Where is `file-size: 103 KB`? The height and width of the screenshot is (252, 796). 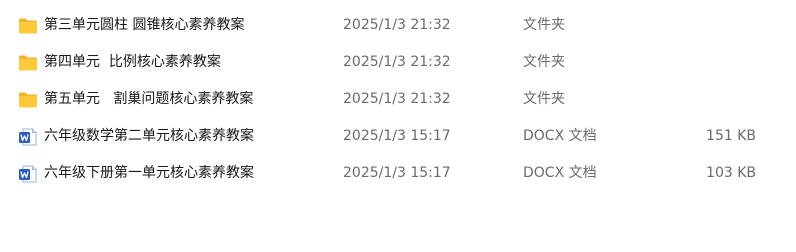
file-size: 103 KB is located at coordinates (731, 173).